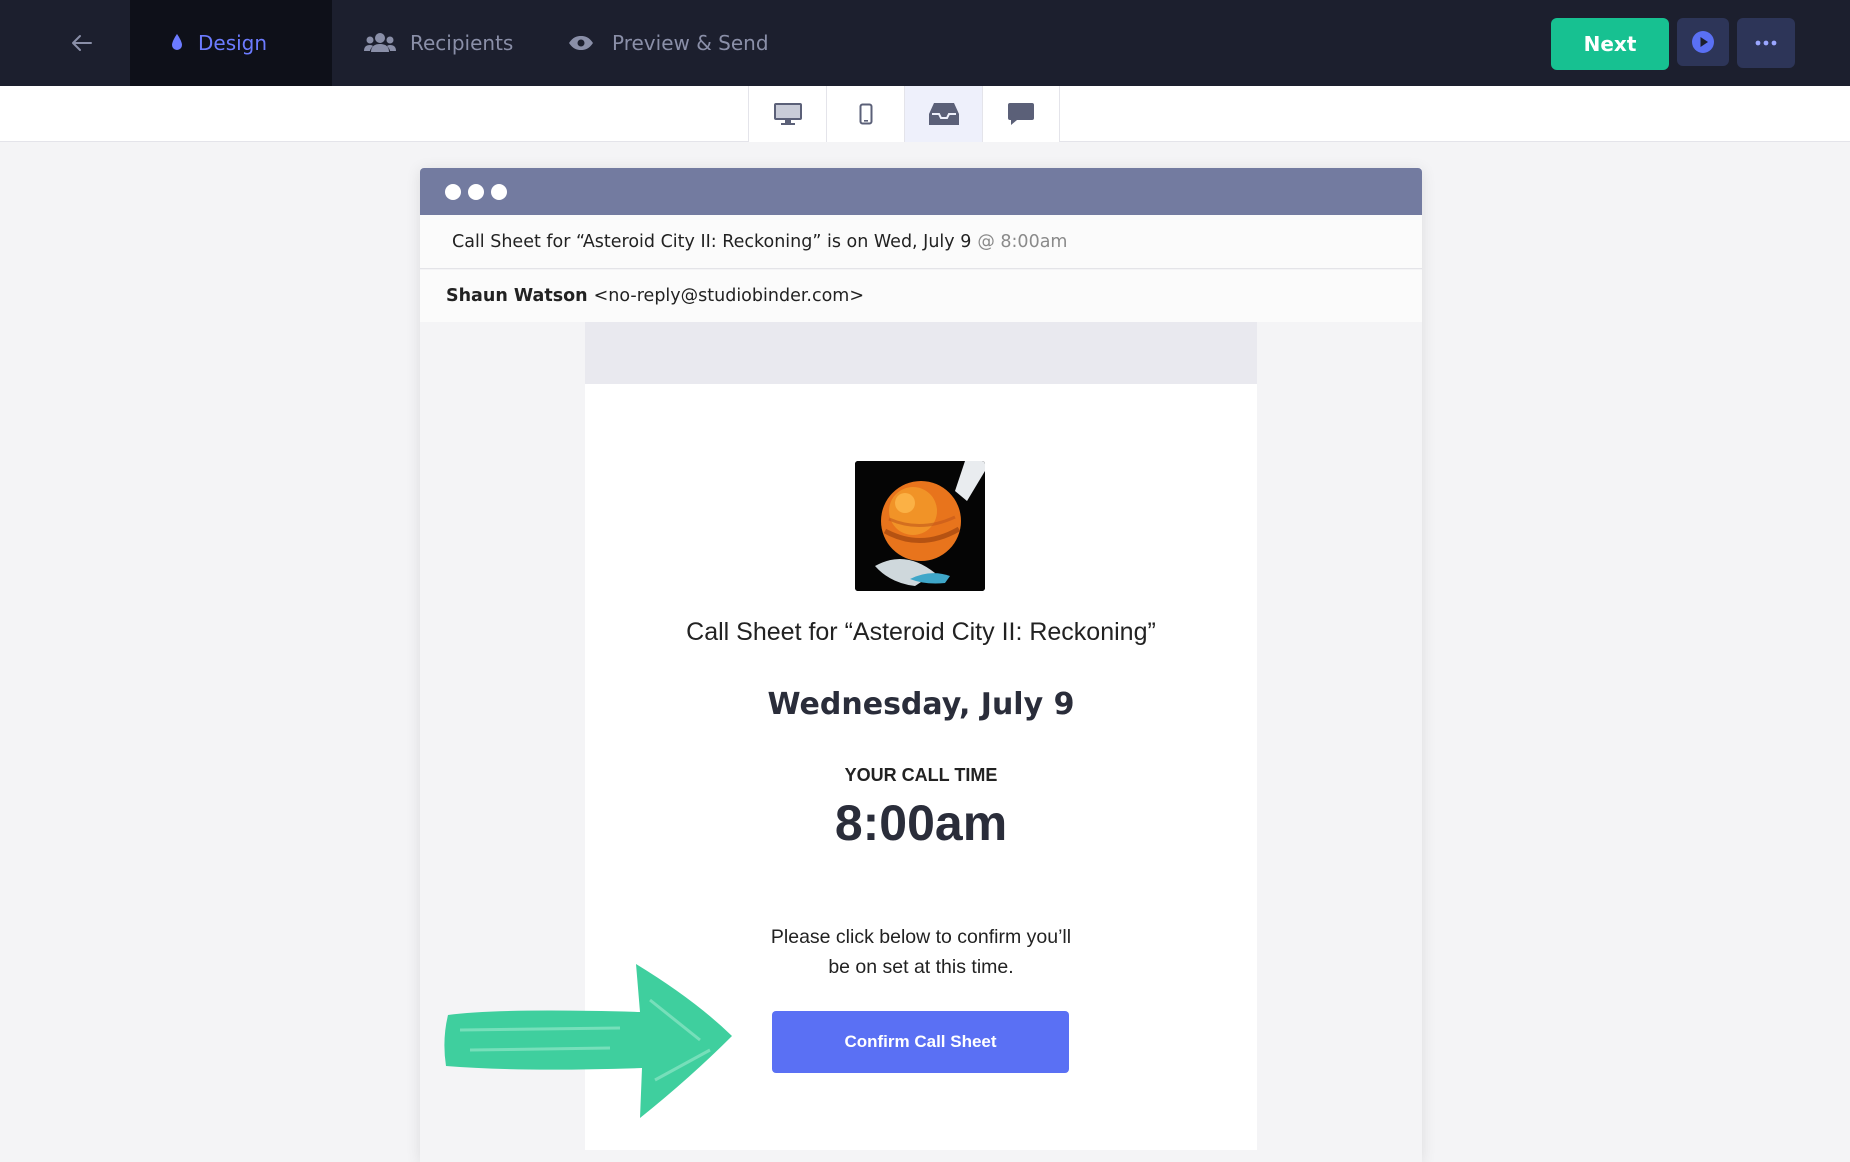 This screenshot has width=1850, height=1162. Describe the element at coordinates (177, 43) in the screenshot. I see `droplet-icon` at that location.